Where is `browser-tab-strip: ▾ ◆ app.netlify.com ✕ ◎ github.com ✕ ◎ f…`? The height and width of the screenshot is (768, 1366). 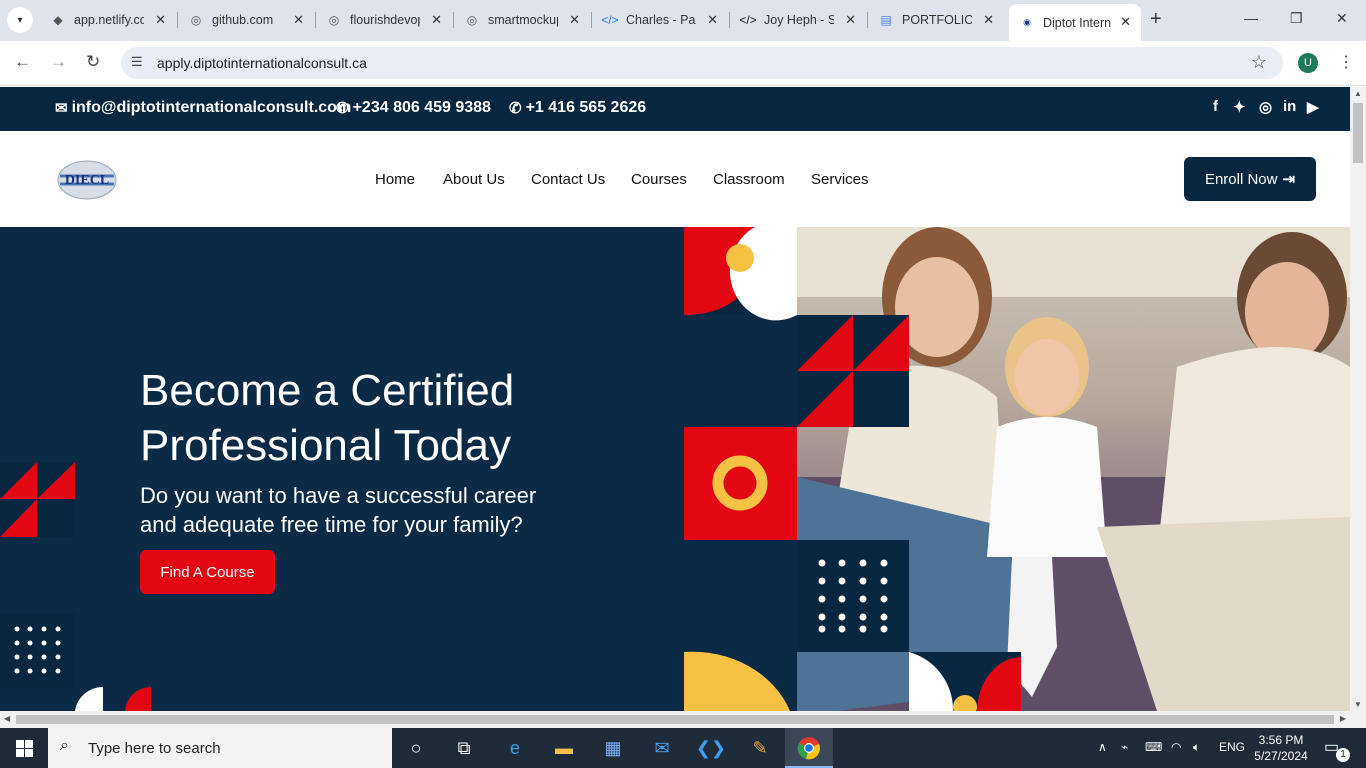
browser-tab-strip: ▾ ◆ app.netlify.com ✕ ◎ github.com ✕ ◎ f… is located at coordinates (683, 20).